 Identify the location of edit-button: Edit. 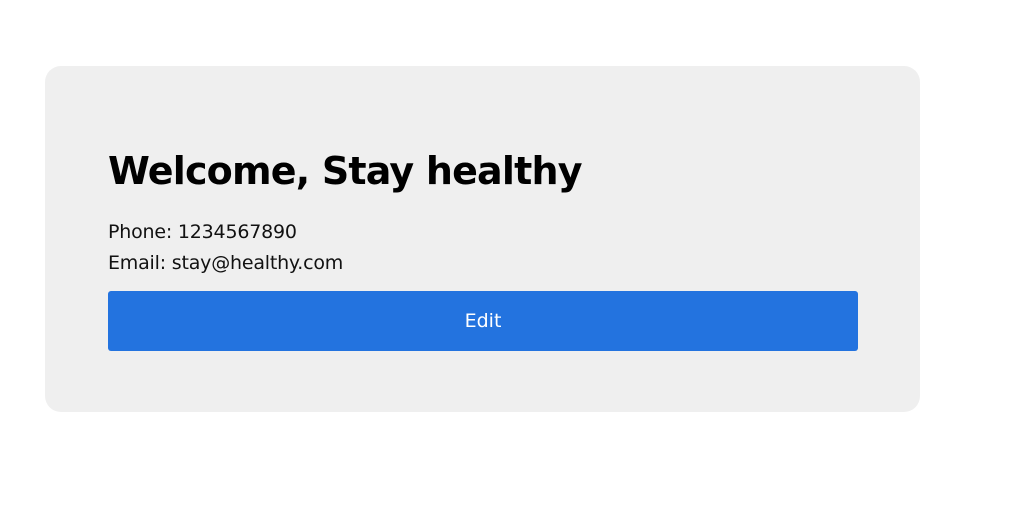
(483, 321).